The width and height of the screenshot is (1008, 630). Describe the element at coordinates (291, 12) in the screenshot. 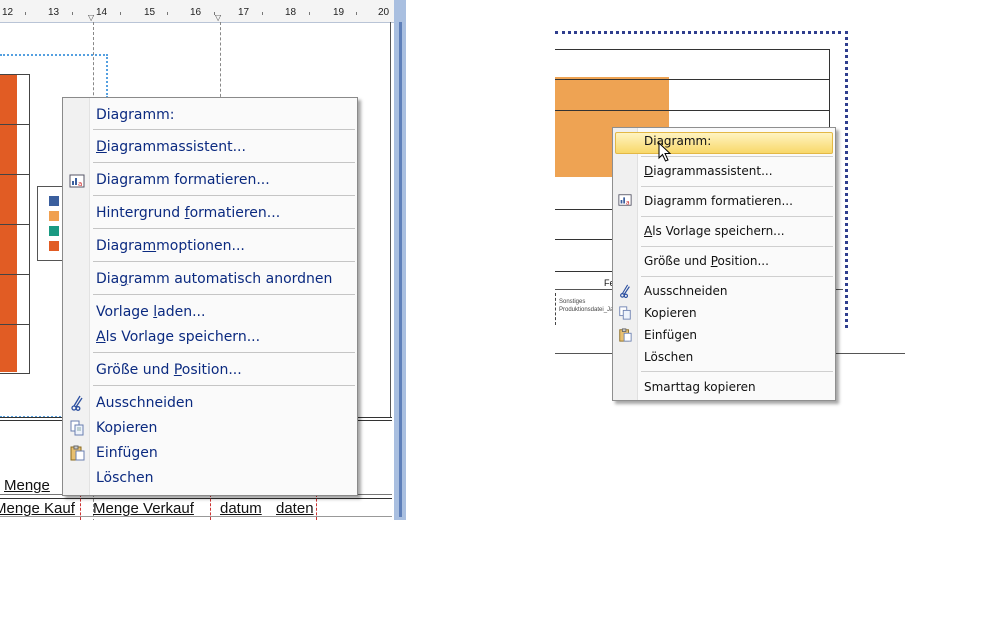

I see `ruler-number: 18` at that location.